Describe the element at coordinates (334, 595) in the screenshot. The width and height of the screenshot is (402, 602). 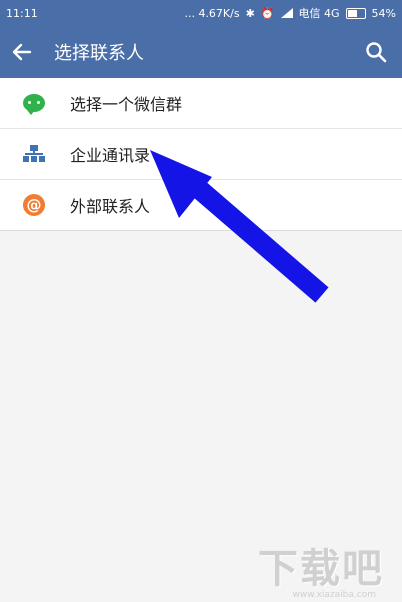
I see `watermark-url: www.xiazaiba.com` at that location.